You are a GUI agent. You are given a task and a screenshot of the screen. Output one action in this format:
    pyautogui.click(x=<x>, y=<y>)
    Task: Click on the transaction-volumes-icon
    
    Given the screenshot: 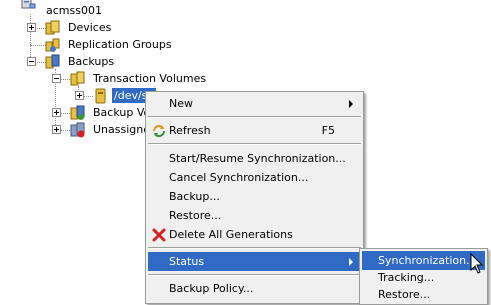 What is the action you would take?
    pyautogui.click(x=77, y=78)
    